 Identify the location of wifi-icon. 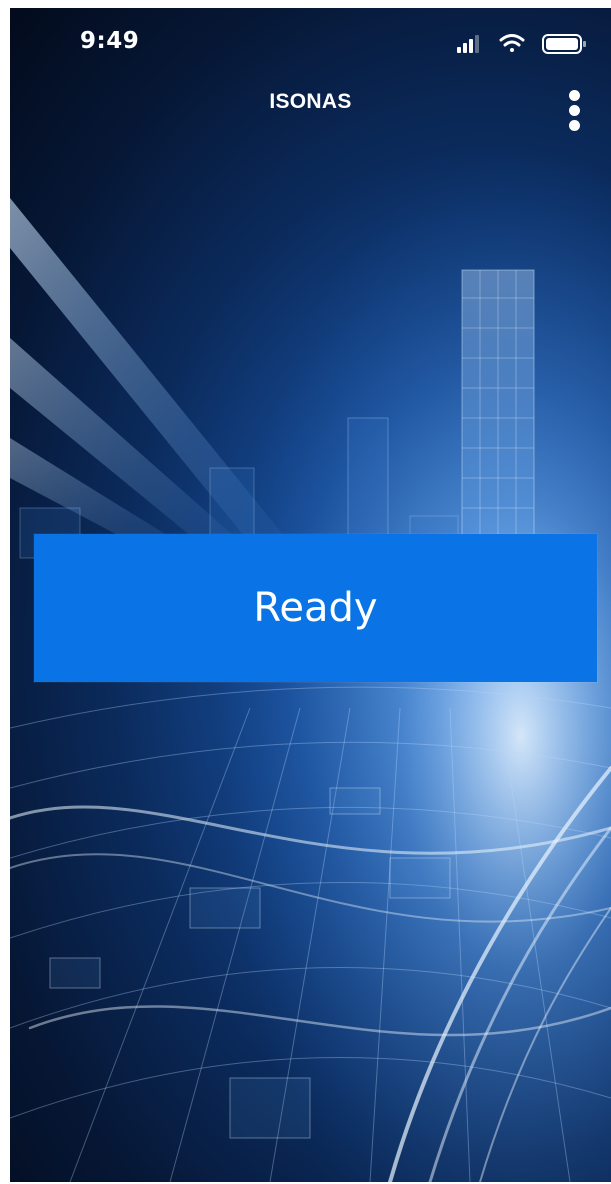
(512, 43).